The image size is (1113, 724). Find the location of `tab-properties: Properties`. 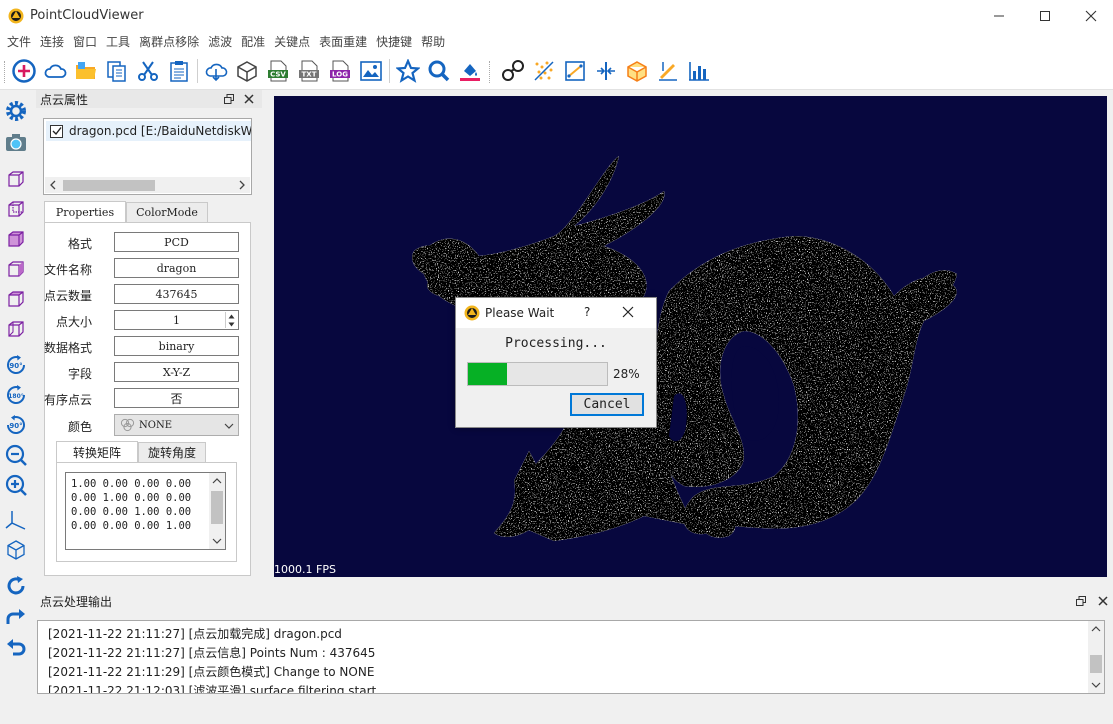

tab-properties: Properties is located at coordinates (85, 211).